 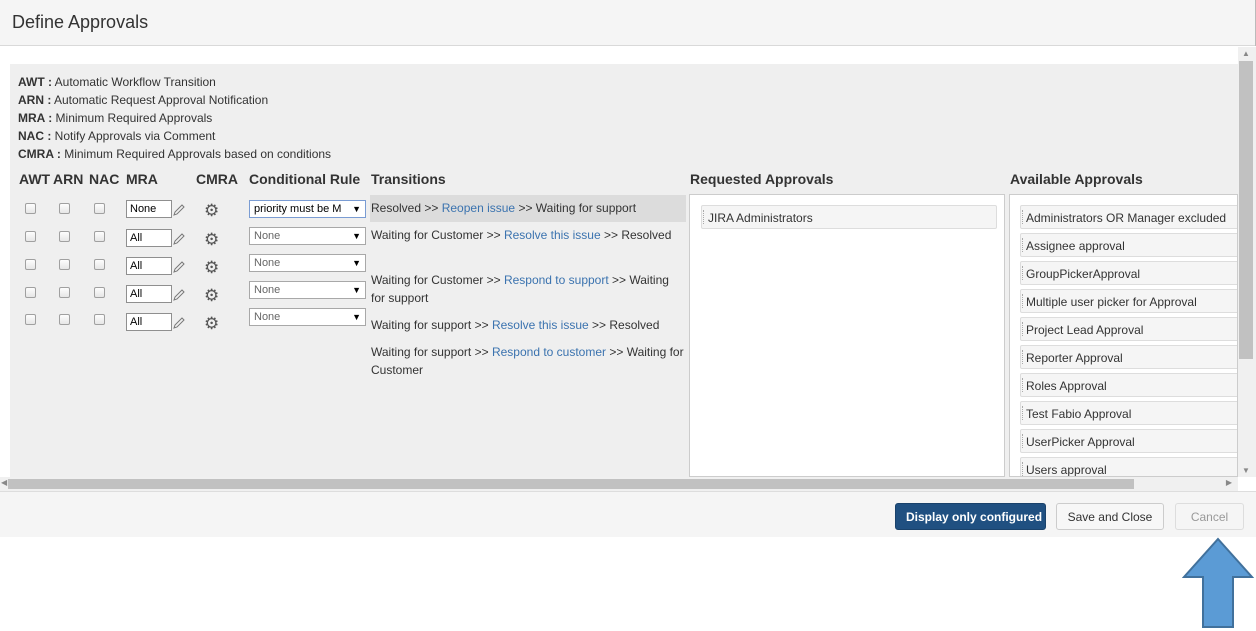 What do you see at coordinates (1246, 470) in the screenshot?
I see `scroll-down-icon: ▼` at bounding box center [1246, 470].